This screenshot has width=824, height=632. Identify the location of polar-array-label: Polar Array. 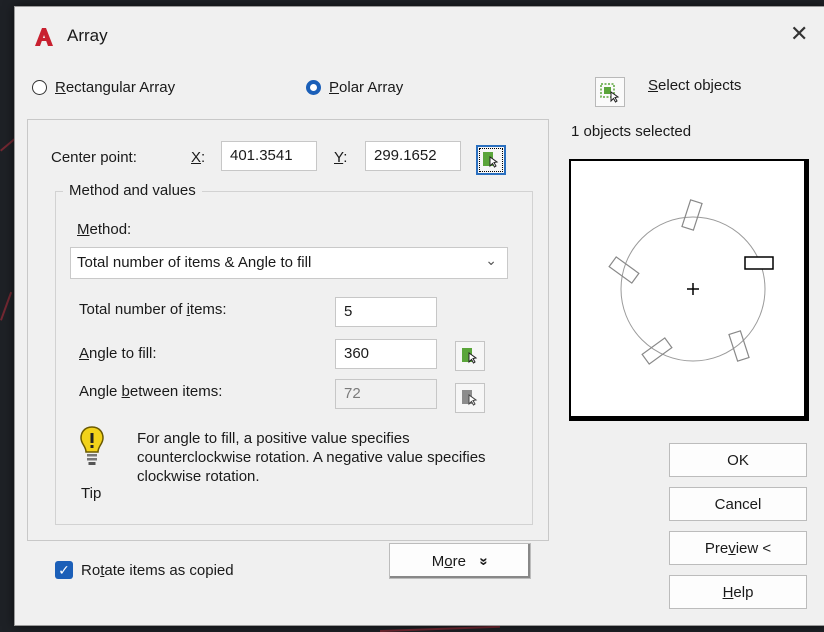
(366, 87).